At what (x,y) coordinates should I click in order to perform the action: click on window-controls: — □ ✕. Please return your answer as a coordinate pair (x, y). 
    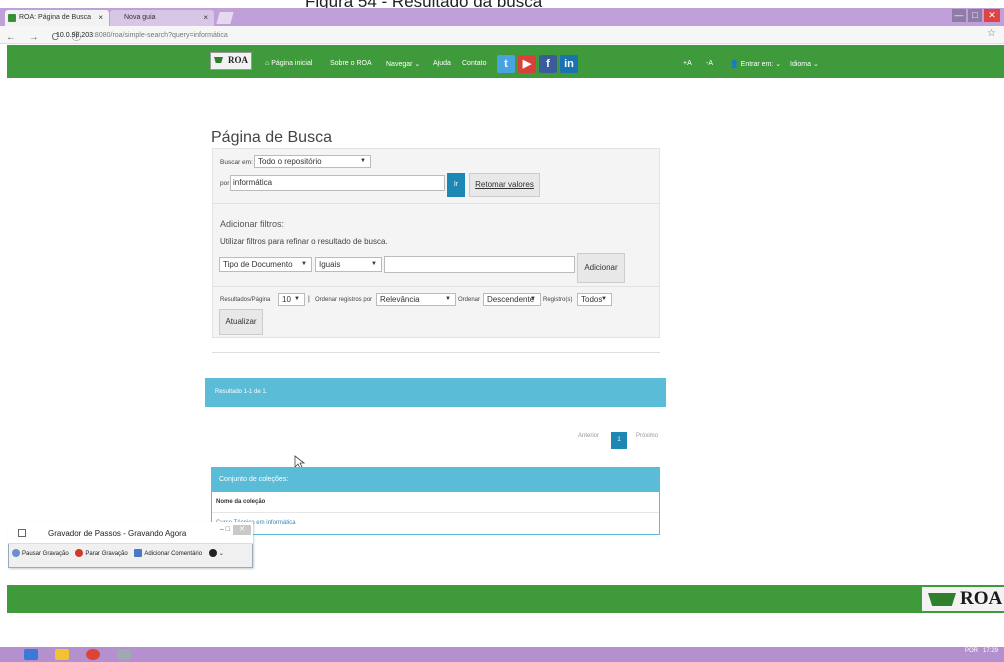
    Looking at the image, I should click on (975, 16).